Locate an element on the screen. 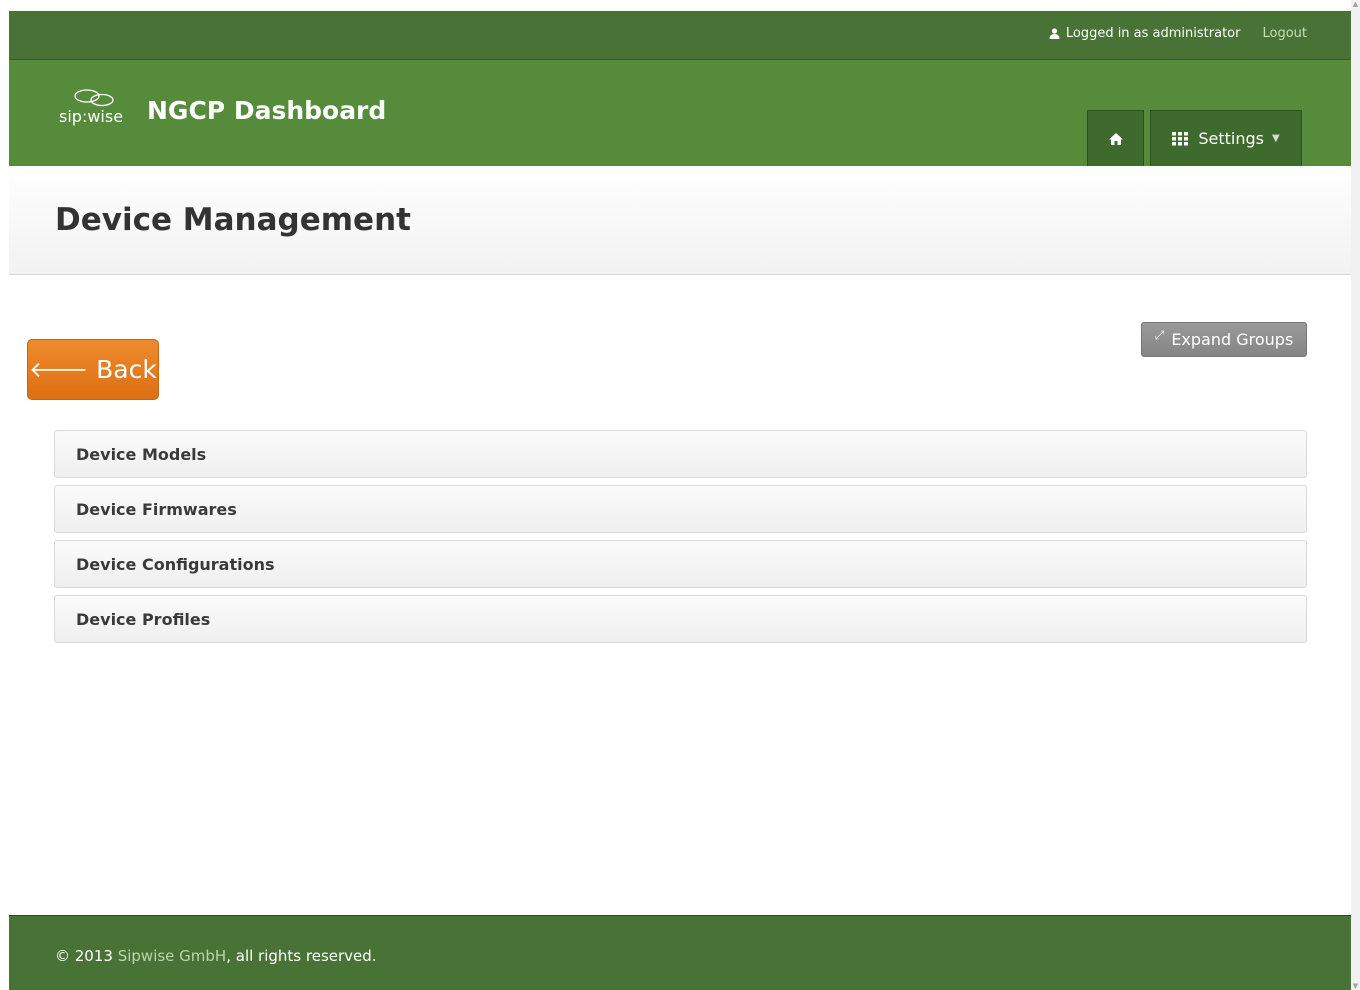 The width and height of the screenshot is (1360, 990). app-header: sip:wise NGCP Dashboard Settings ▼ is located at coordinates (680, 113).